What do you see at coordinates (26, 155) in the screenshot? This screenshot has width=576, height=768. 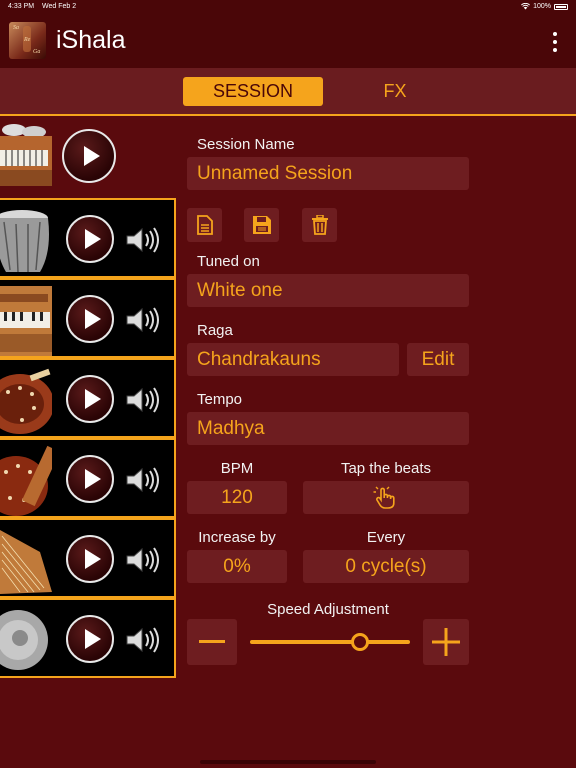 I see `harmonium-tabla-image` at bounding box center [26, 155].